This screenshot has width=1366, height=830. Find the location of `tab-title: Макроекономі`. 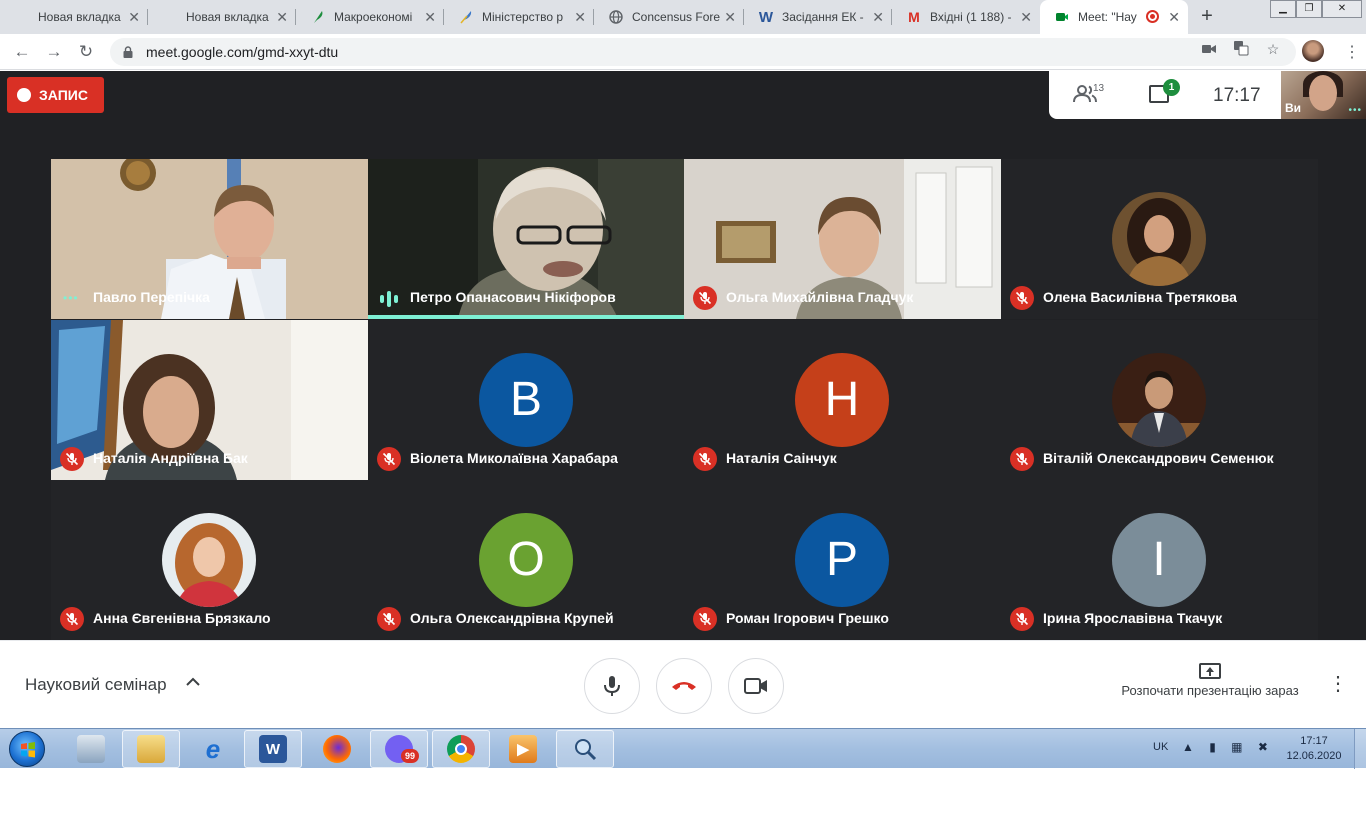

tab-title: Макроекономі is located at coordinates (373, 17).